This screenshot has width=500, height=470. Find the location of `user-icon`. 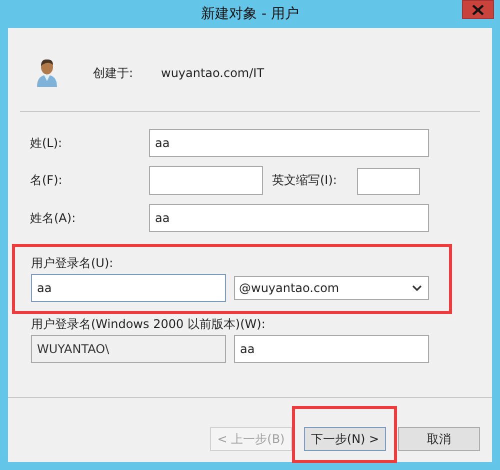

user-icon is located at coordinates (47, 73).